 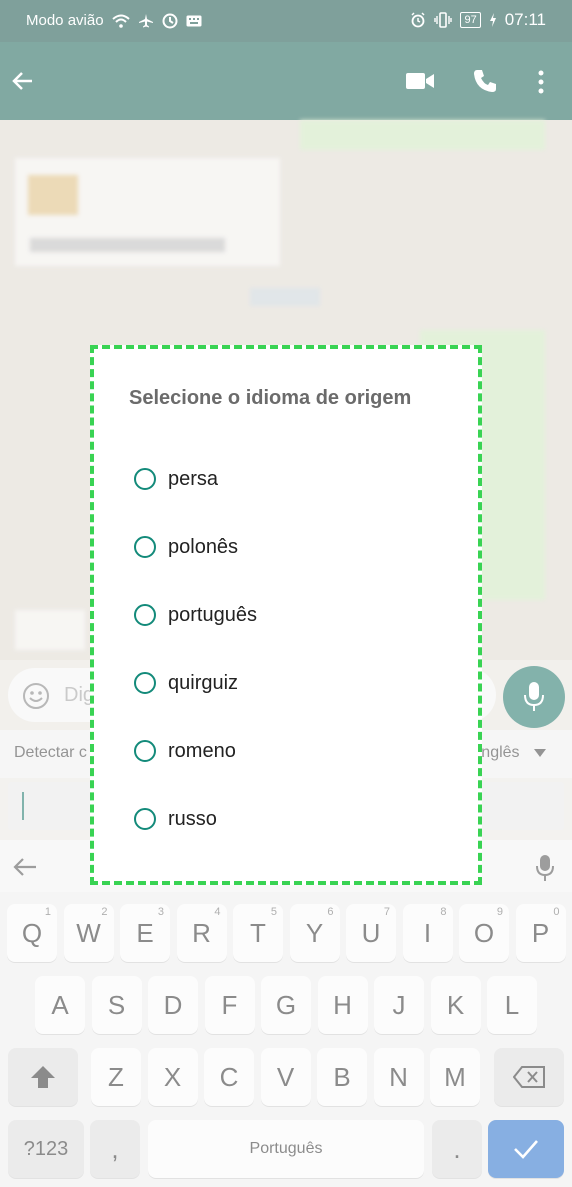 I want to click on language-option-label: português, so click(x=212, y=614).